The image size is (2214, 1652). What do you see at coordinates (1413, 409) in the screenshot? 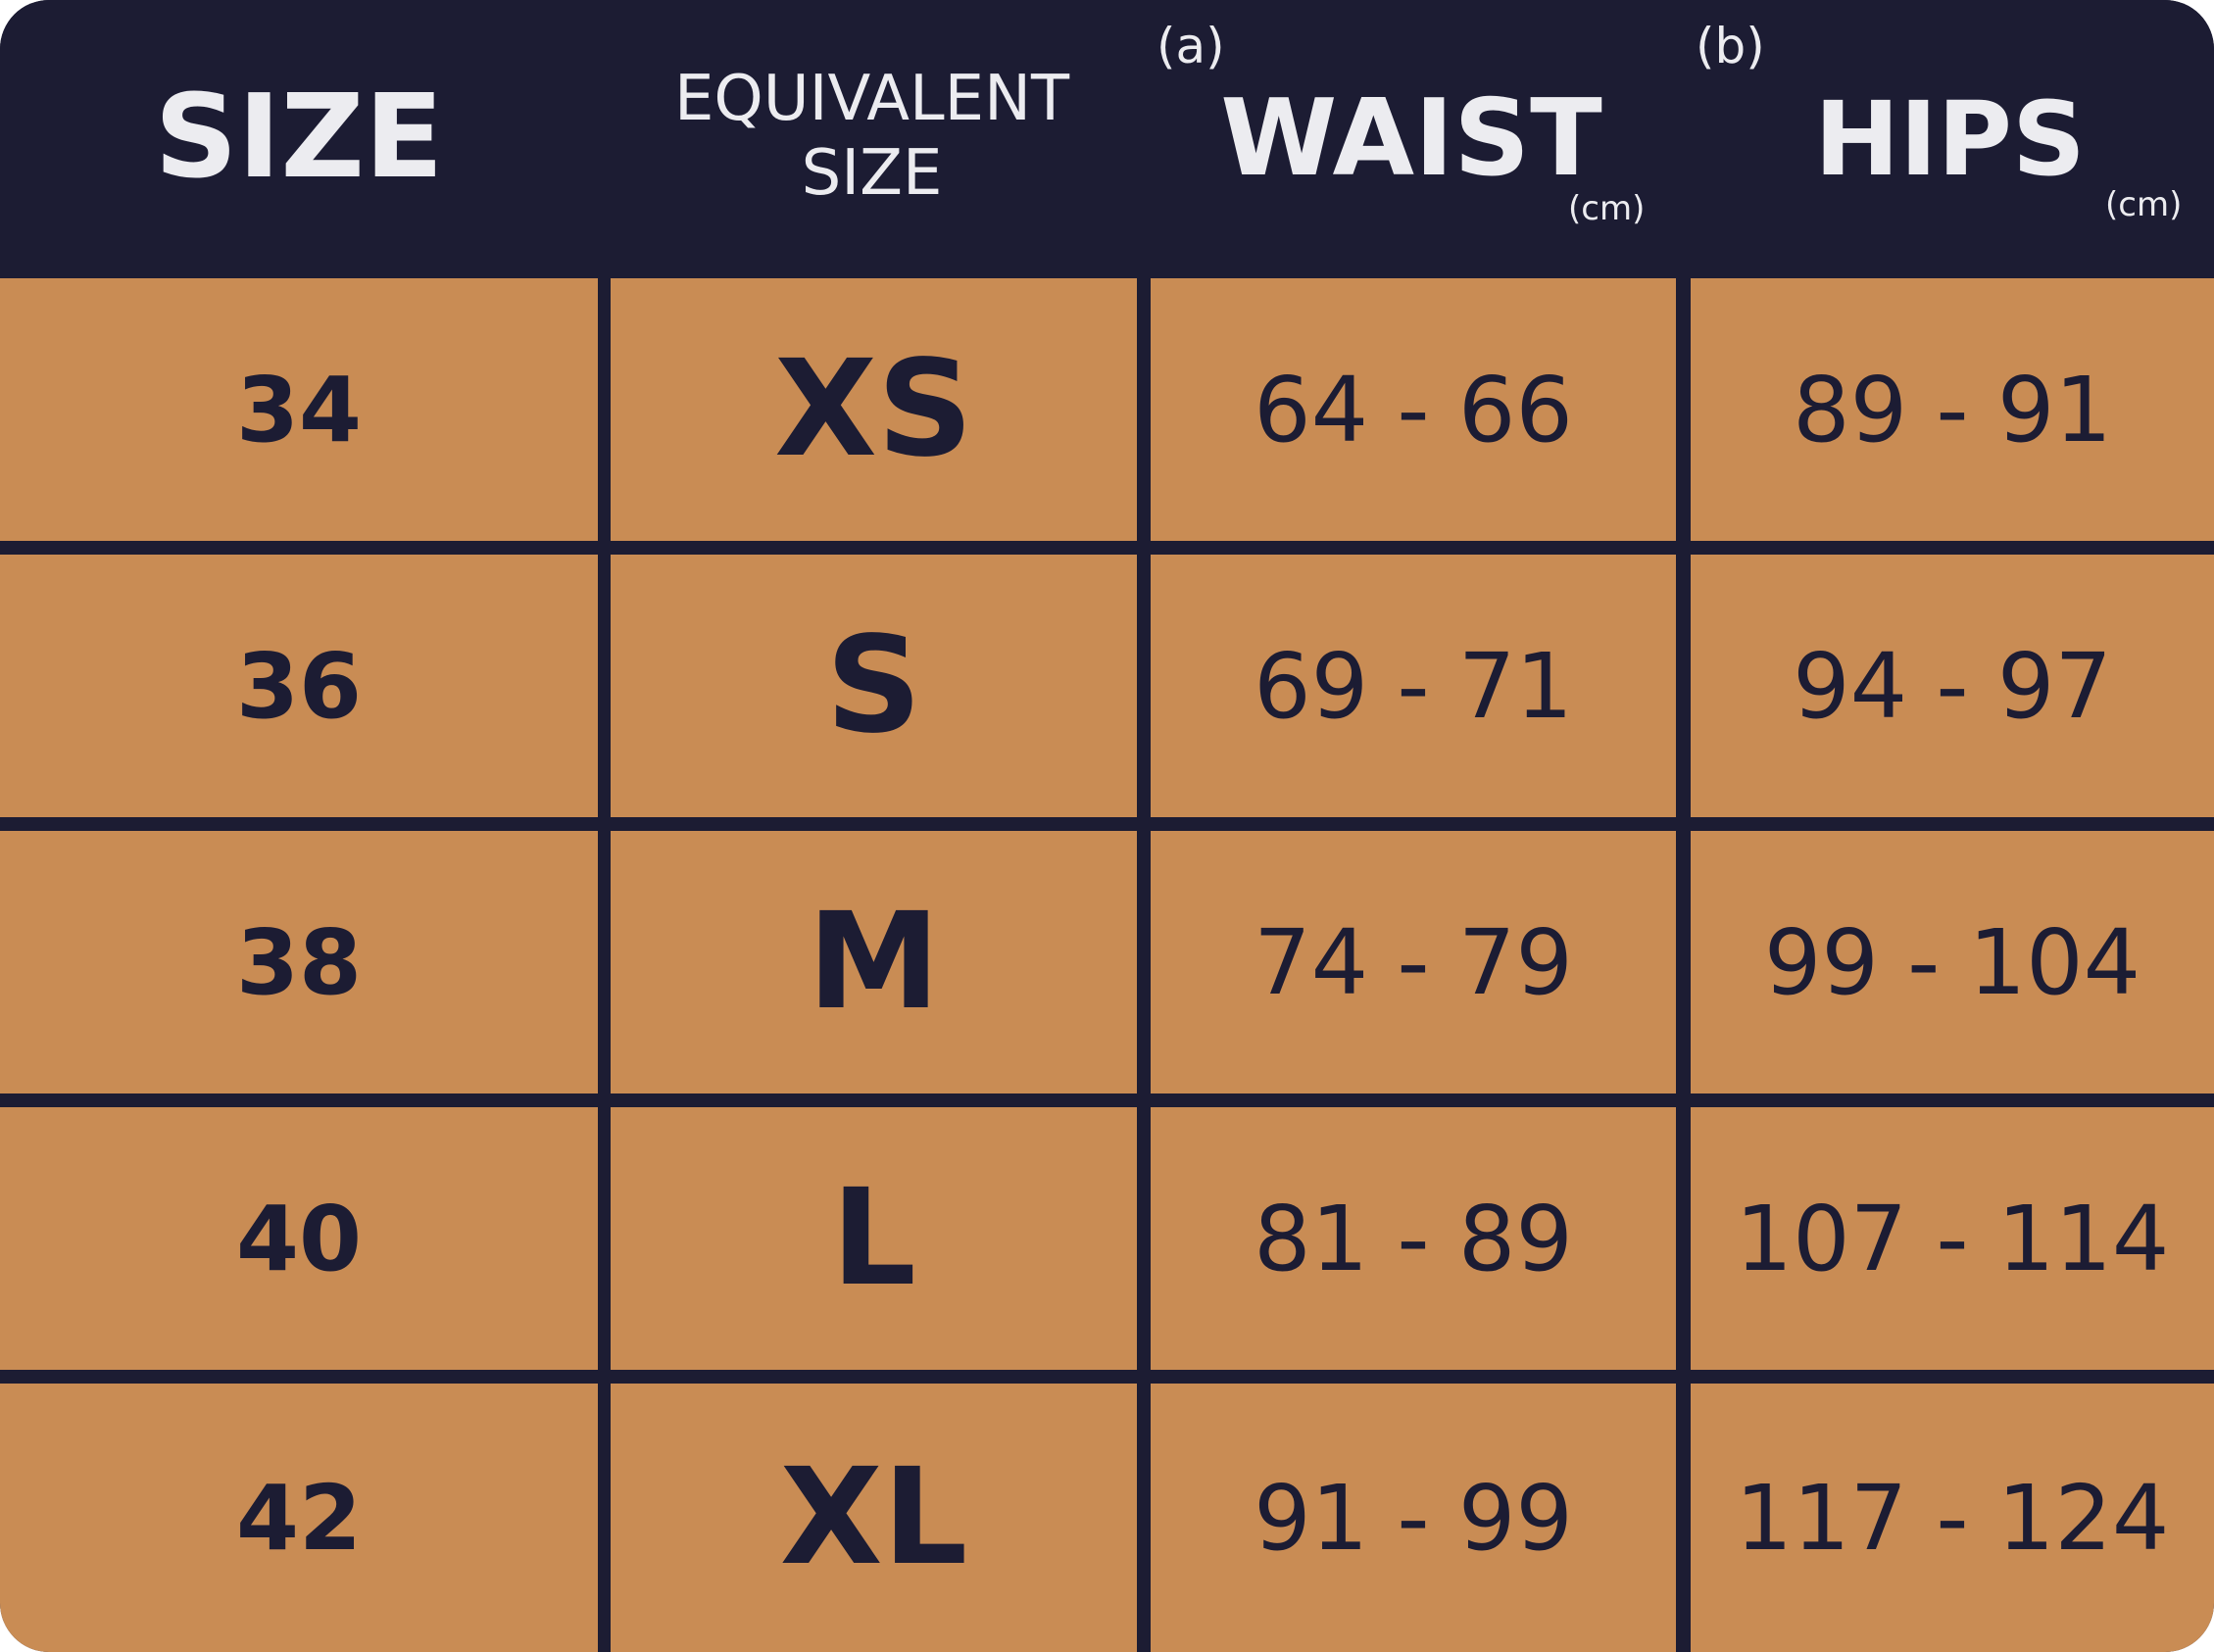
I see `cell-waist: 64 - 66` at bounding box center [1413, 409].